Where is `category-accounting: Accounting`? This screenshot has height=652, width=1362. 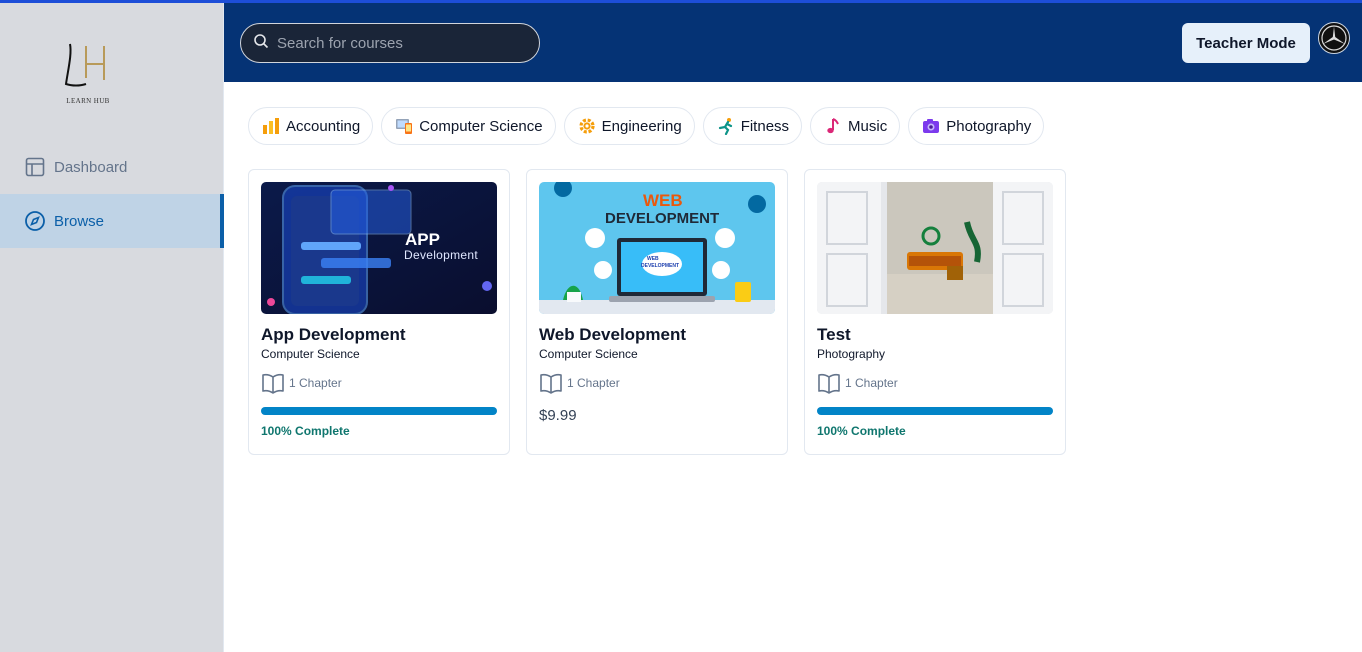 category-accounting: Accounting is located at coordinates (311, 126).